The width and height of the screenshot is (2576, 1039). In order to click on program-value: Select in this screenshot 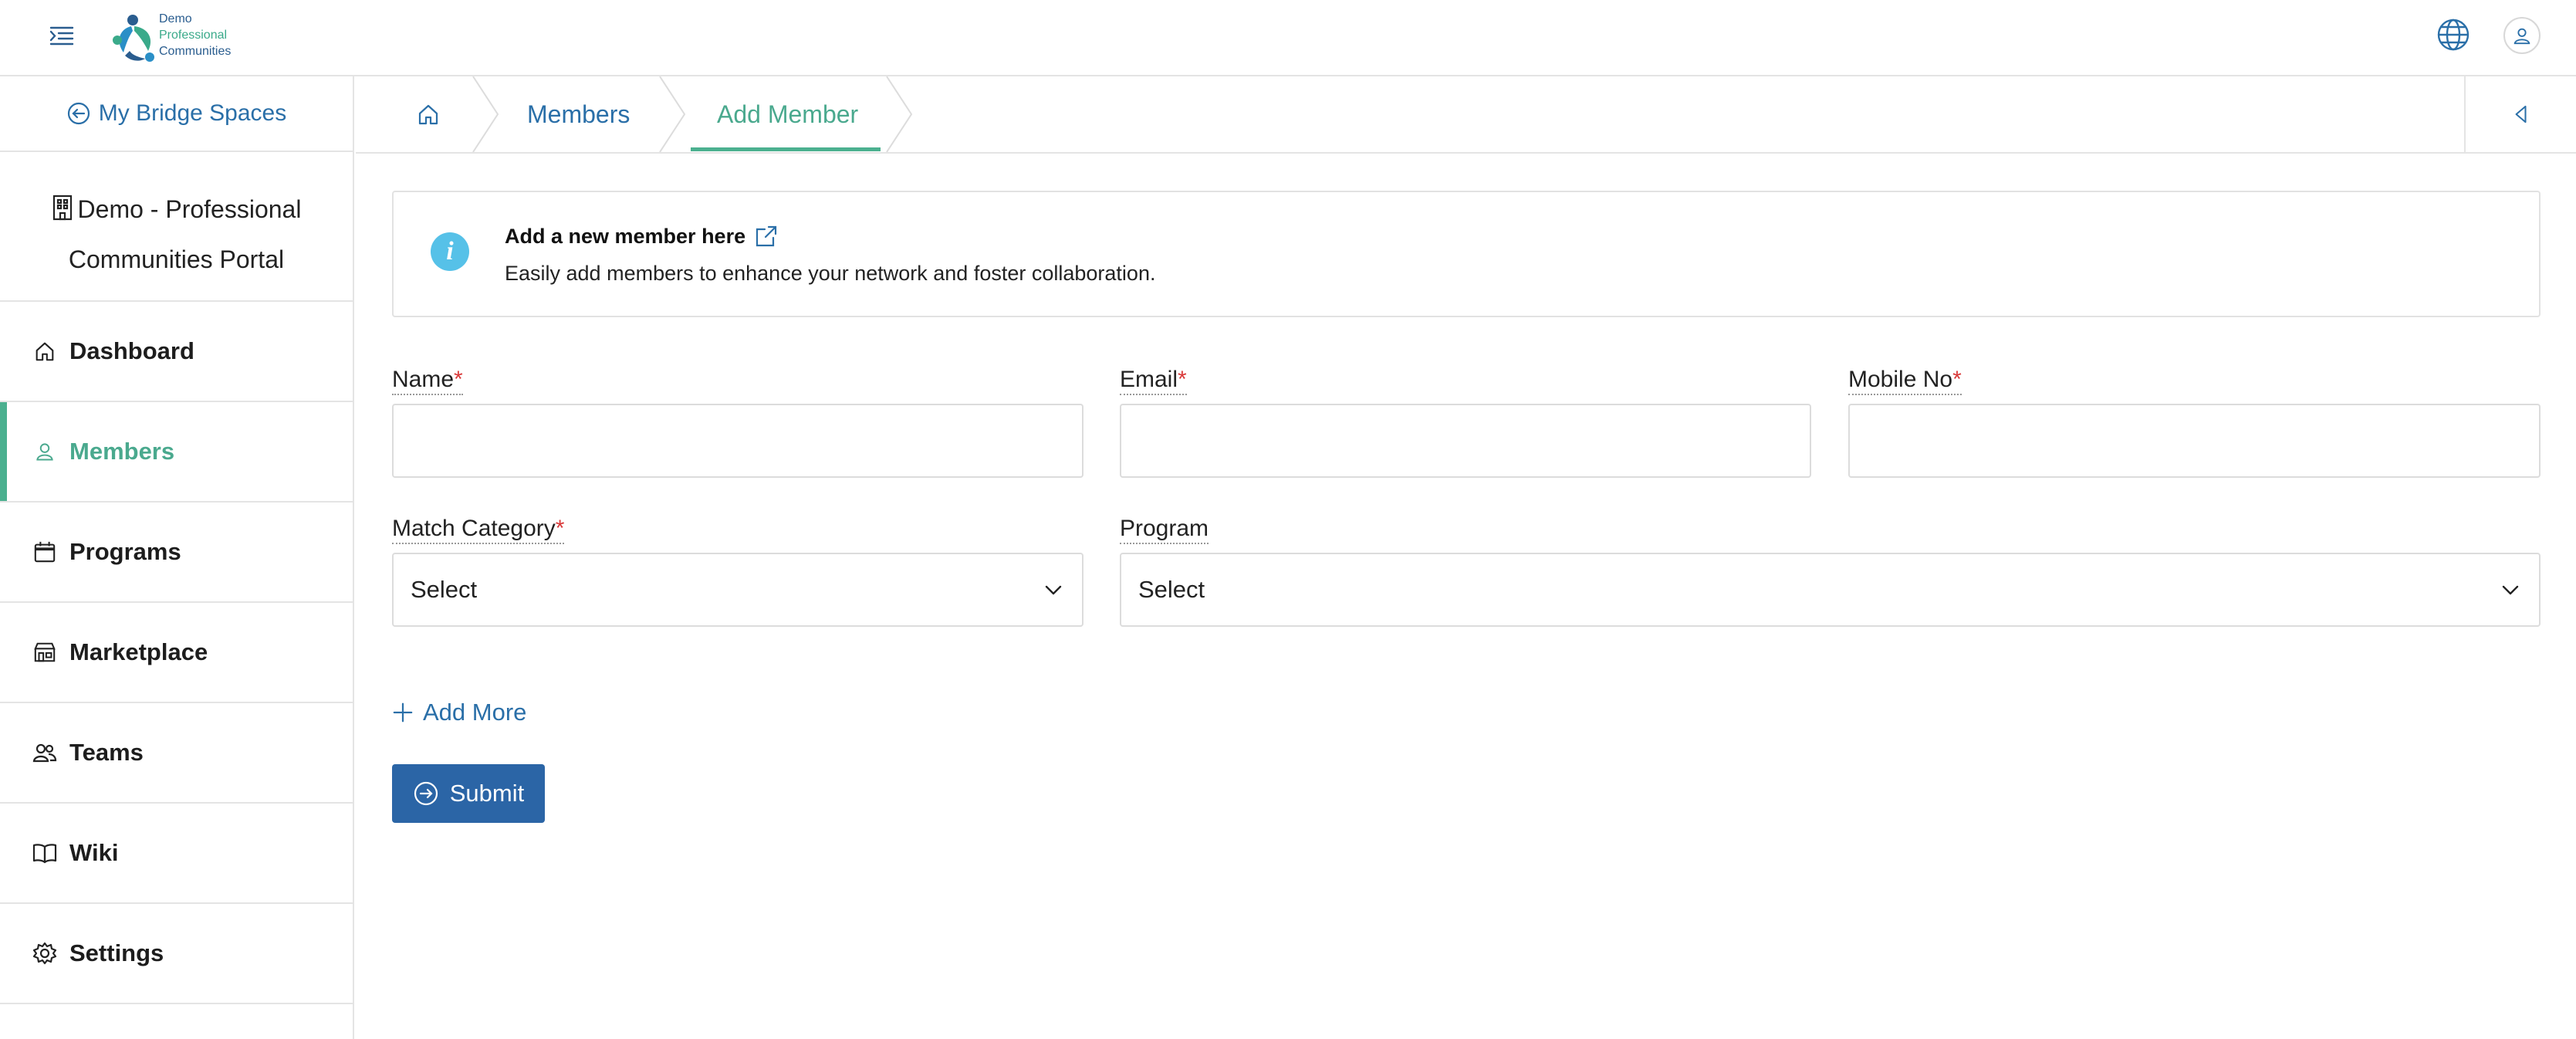, I will do `click(1171, 589)`.